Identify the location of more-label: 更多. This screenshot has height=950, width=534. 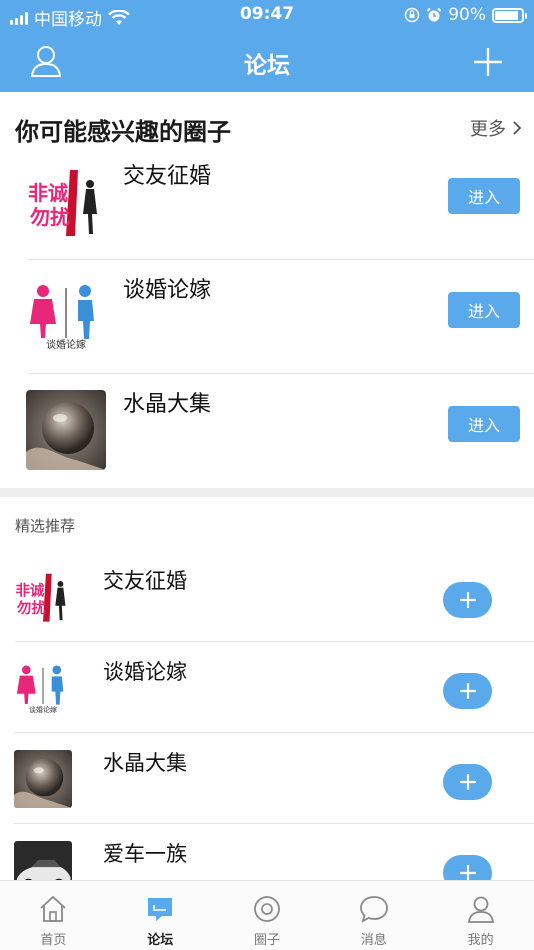
(488, 129).